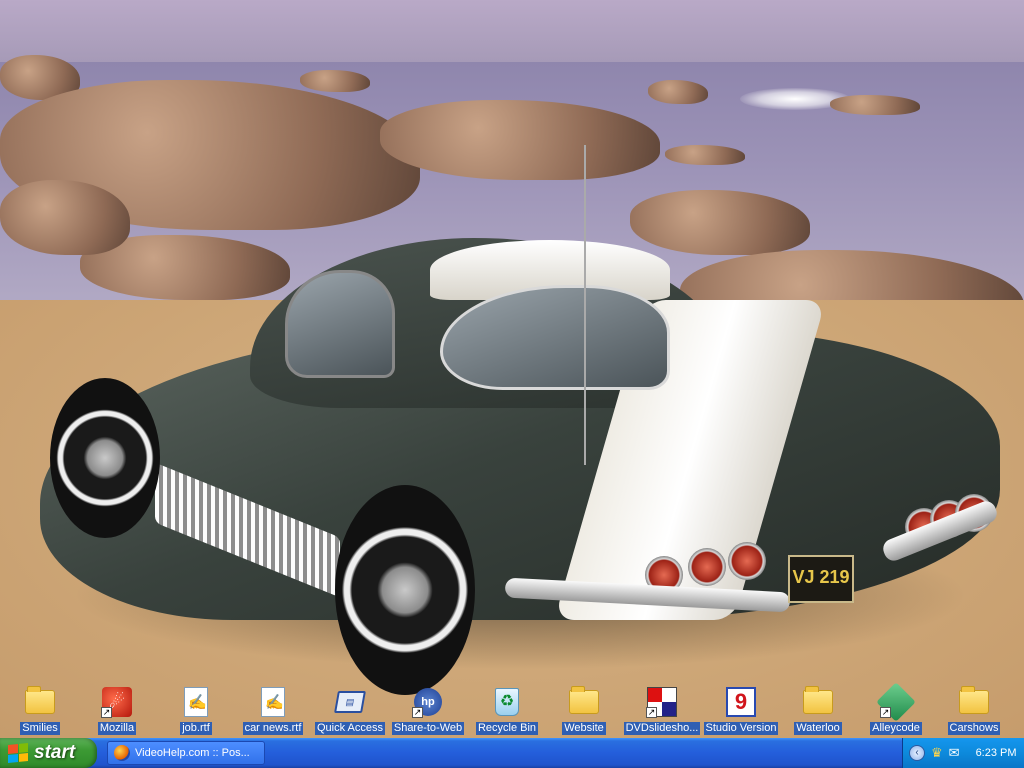 The height and width of the screenshot is (768, 1024). I want to click on start-button: start, so click(48, 753).